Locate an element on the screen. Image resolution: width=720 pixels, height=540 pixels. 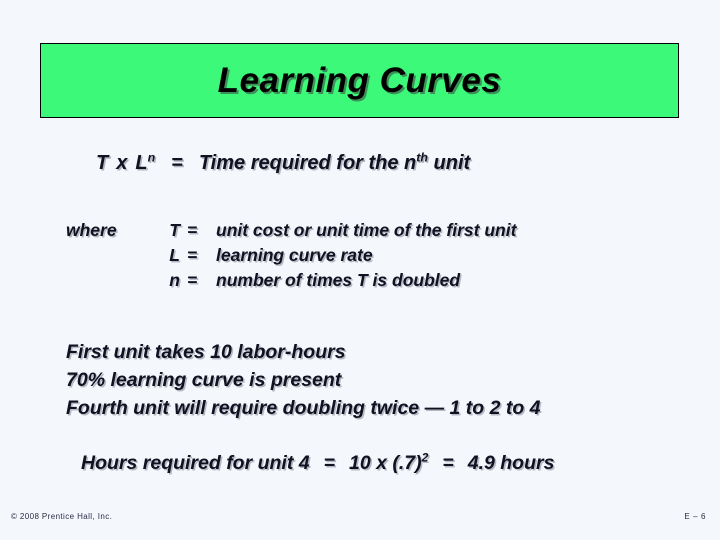
formula-exponent-n: n is located at coordinates (151, 157).